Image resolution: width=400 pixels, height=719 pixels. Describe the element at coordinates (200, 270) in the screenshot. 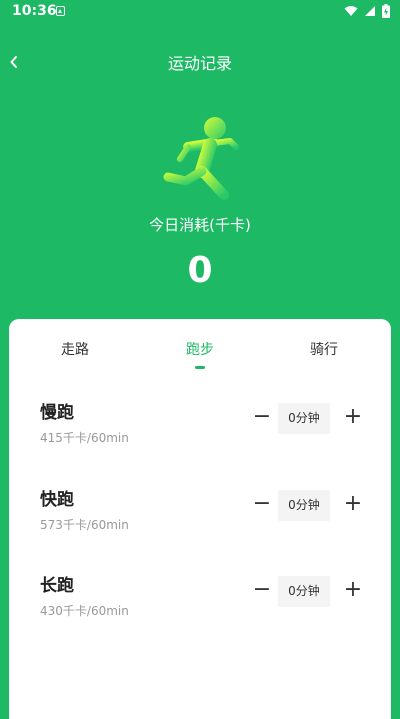

I see `energy-value: 0` at that location.